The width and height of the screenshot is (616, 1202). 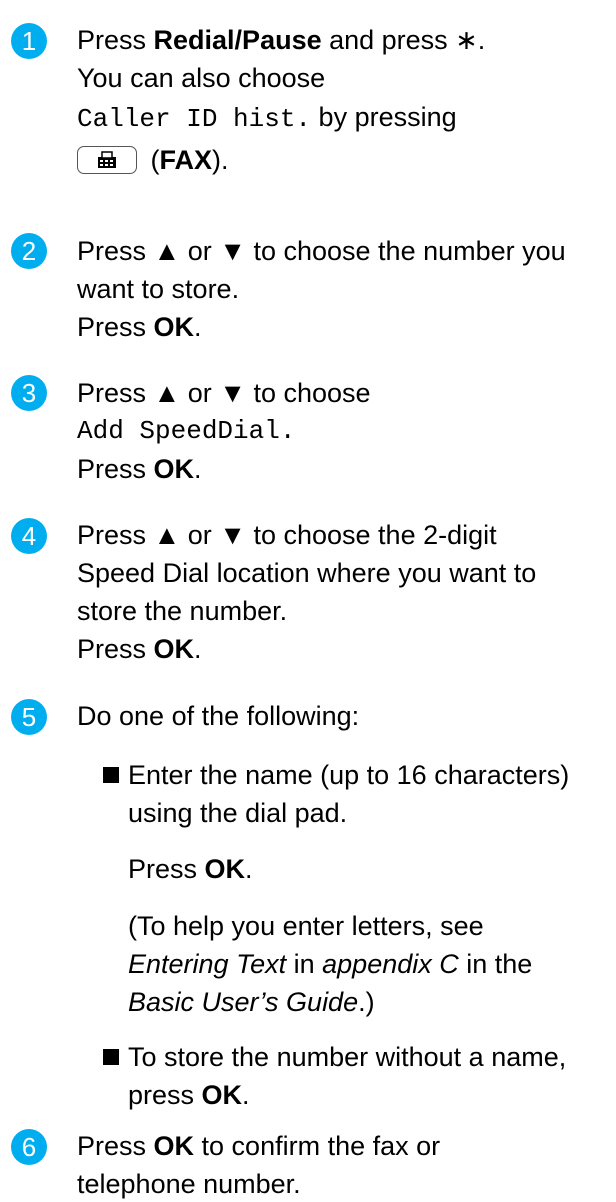 I want to click on step-1-line-1: Press Redial/Pause and press ∗., so click(x=281, y=40).